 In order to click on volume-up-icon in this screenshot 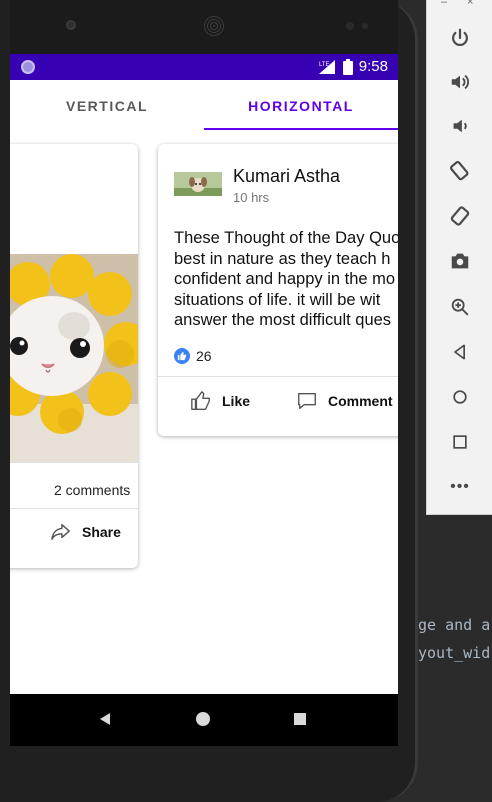, I will do `click(460, 82)`.